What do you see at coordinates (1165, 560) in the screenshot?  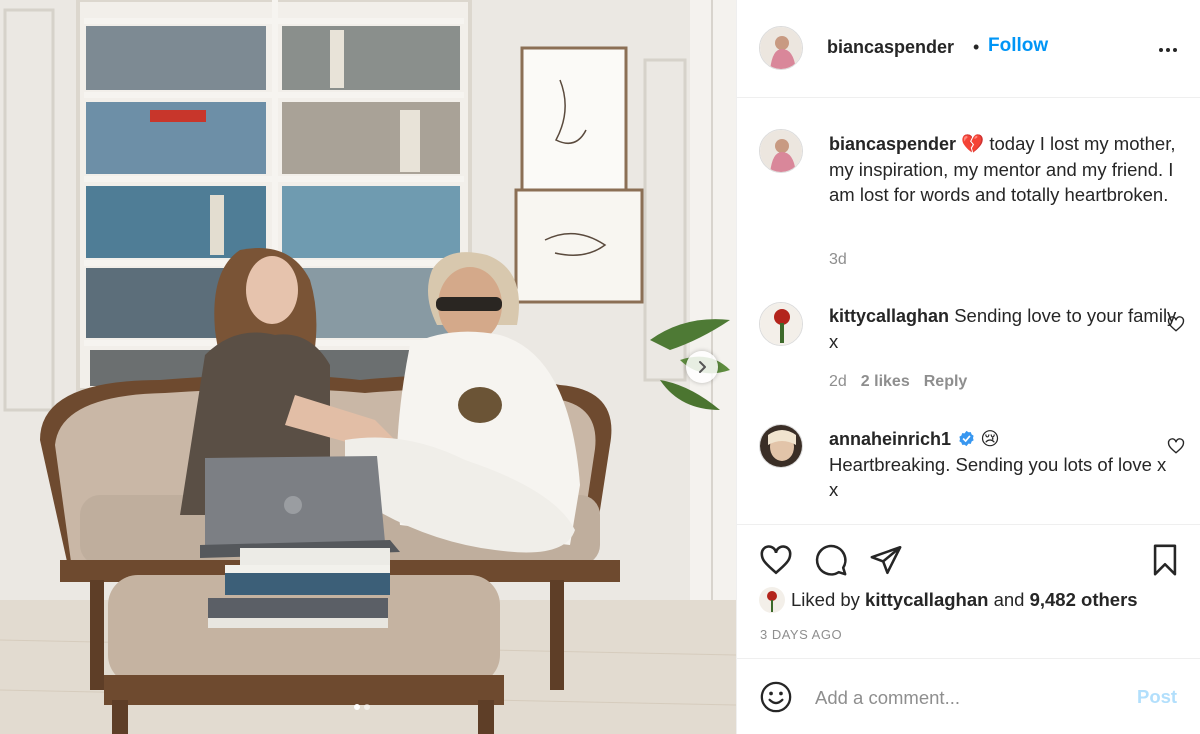 I see `save-bookmark-icon` at bounding box center [1165, 560].